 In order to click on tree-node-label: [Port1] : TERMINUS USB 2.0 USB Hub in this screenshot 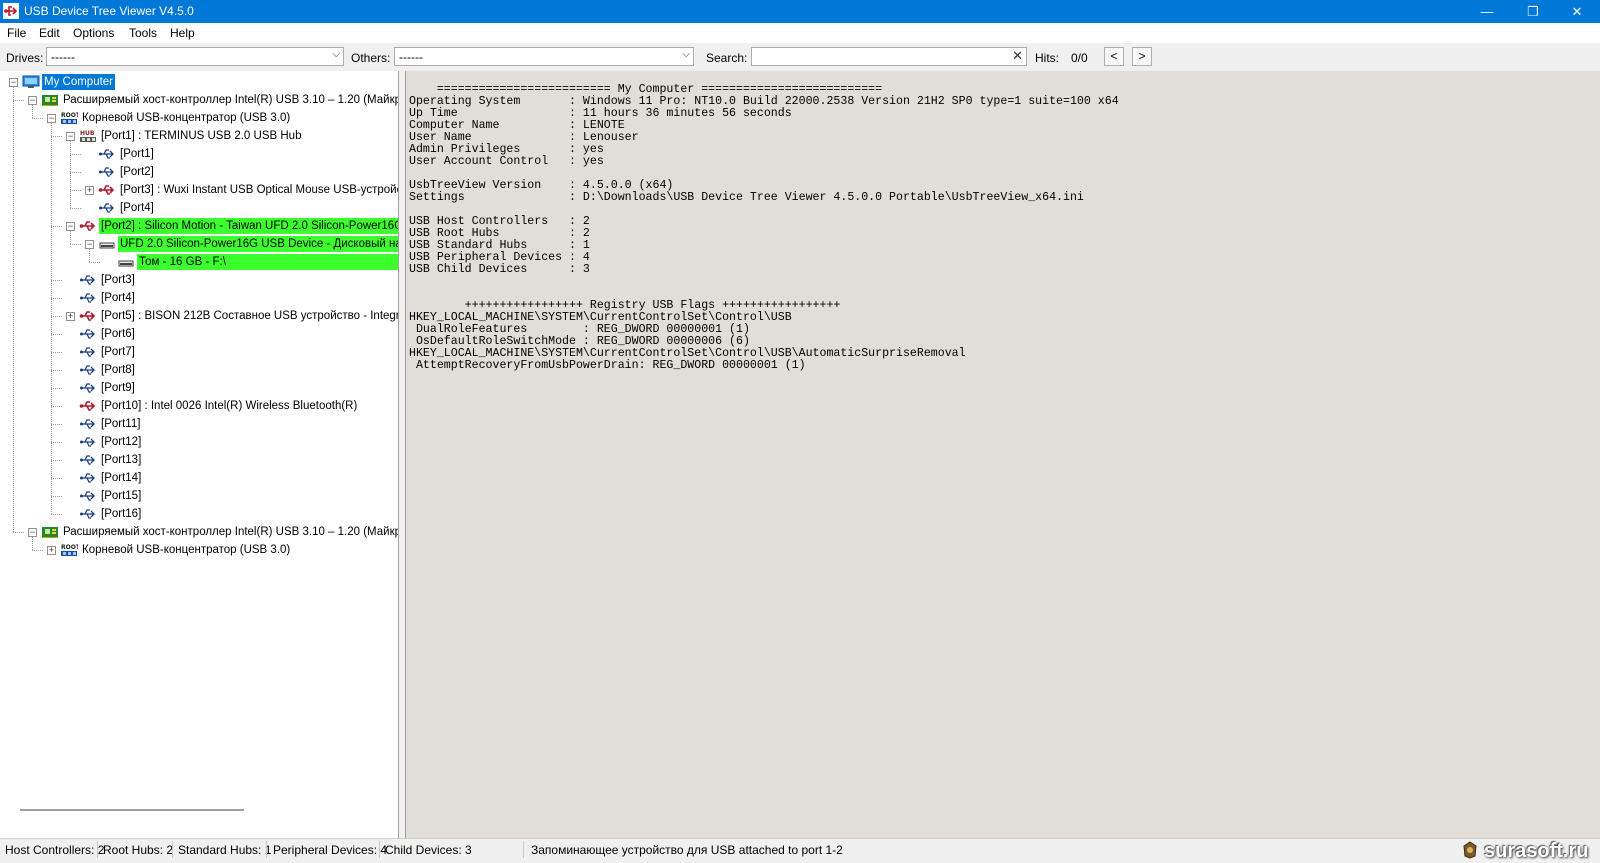, I will do `click(201, 136)`.